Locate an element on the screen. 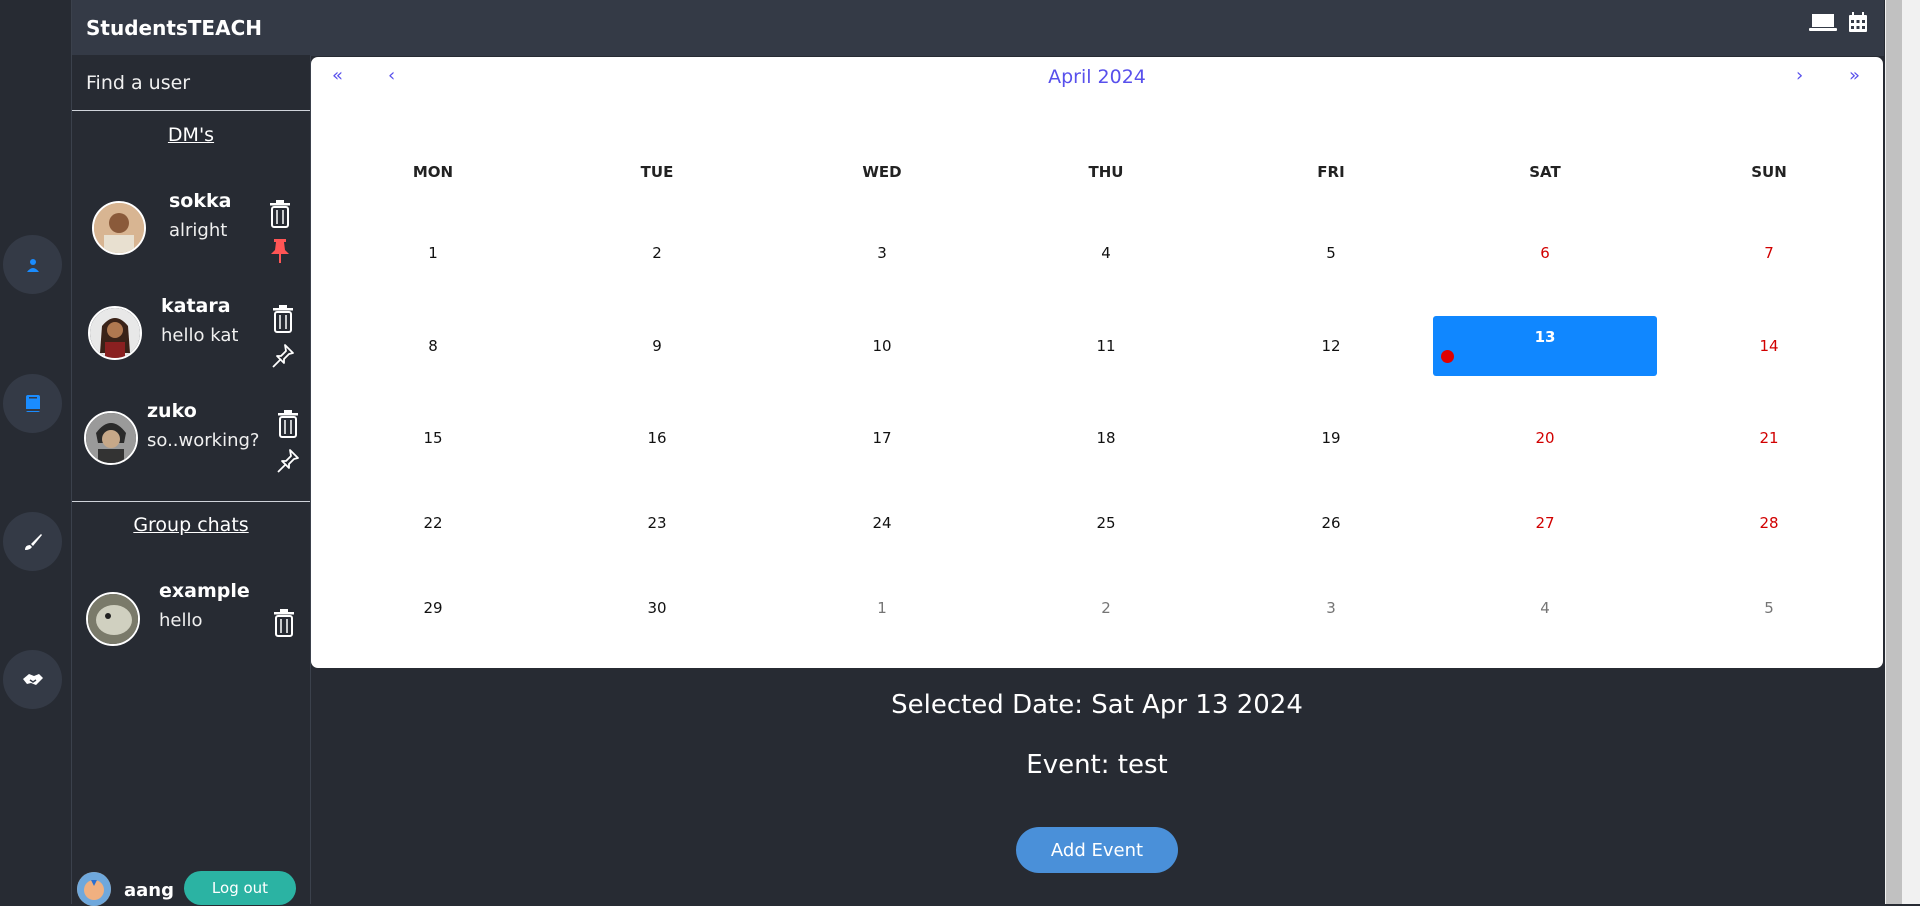 The width and height of the screenshot is (1920, 906). calendar-icon is located at coordinates (1858, 22).